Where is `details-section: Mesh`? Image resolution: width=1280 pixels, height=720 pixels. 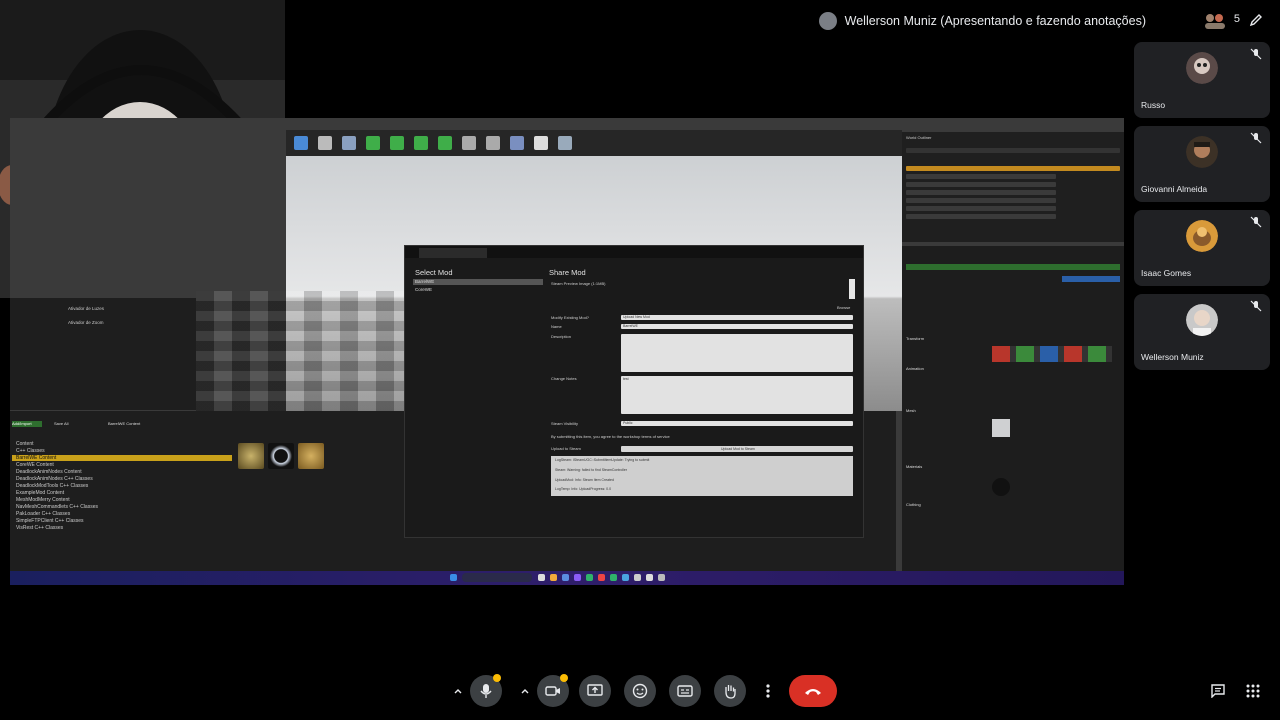
details-section: Mesh is located at coordinates (911, 410).